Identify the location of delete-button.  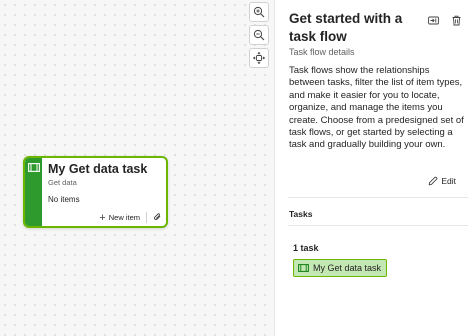
(456, 22).